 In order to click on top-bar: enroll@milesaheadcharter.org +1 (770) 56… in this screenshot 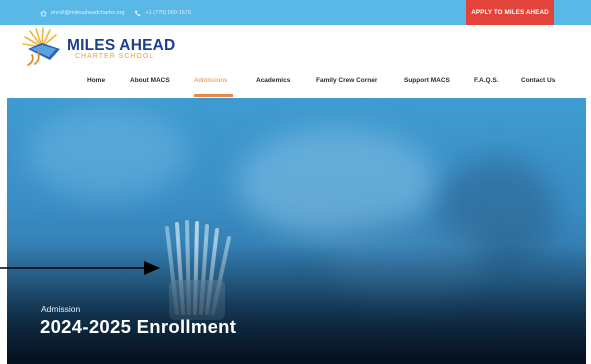, I will do `click(295, 12)`.